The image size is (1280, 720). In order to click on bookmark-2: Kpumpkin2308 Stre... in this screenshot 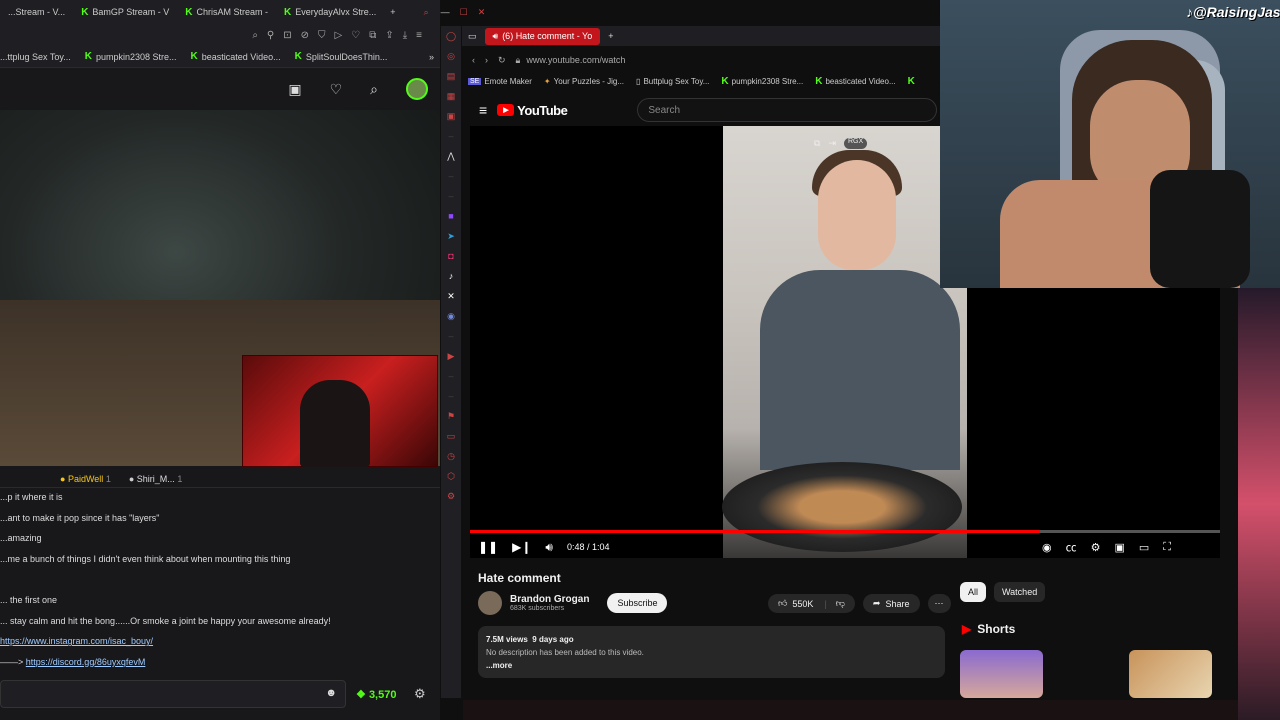, I will do `click(131, 56)`.